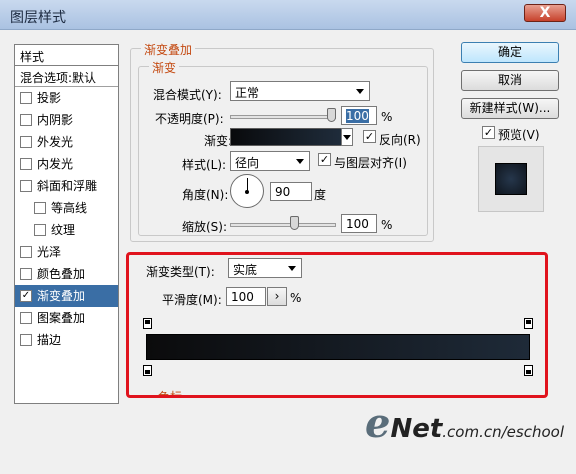  What do you see at coordinates (519, 135) in the screenshot?
I see `preview-label: 预览(V)` at bounding box center [519, 135].